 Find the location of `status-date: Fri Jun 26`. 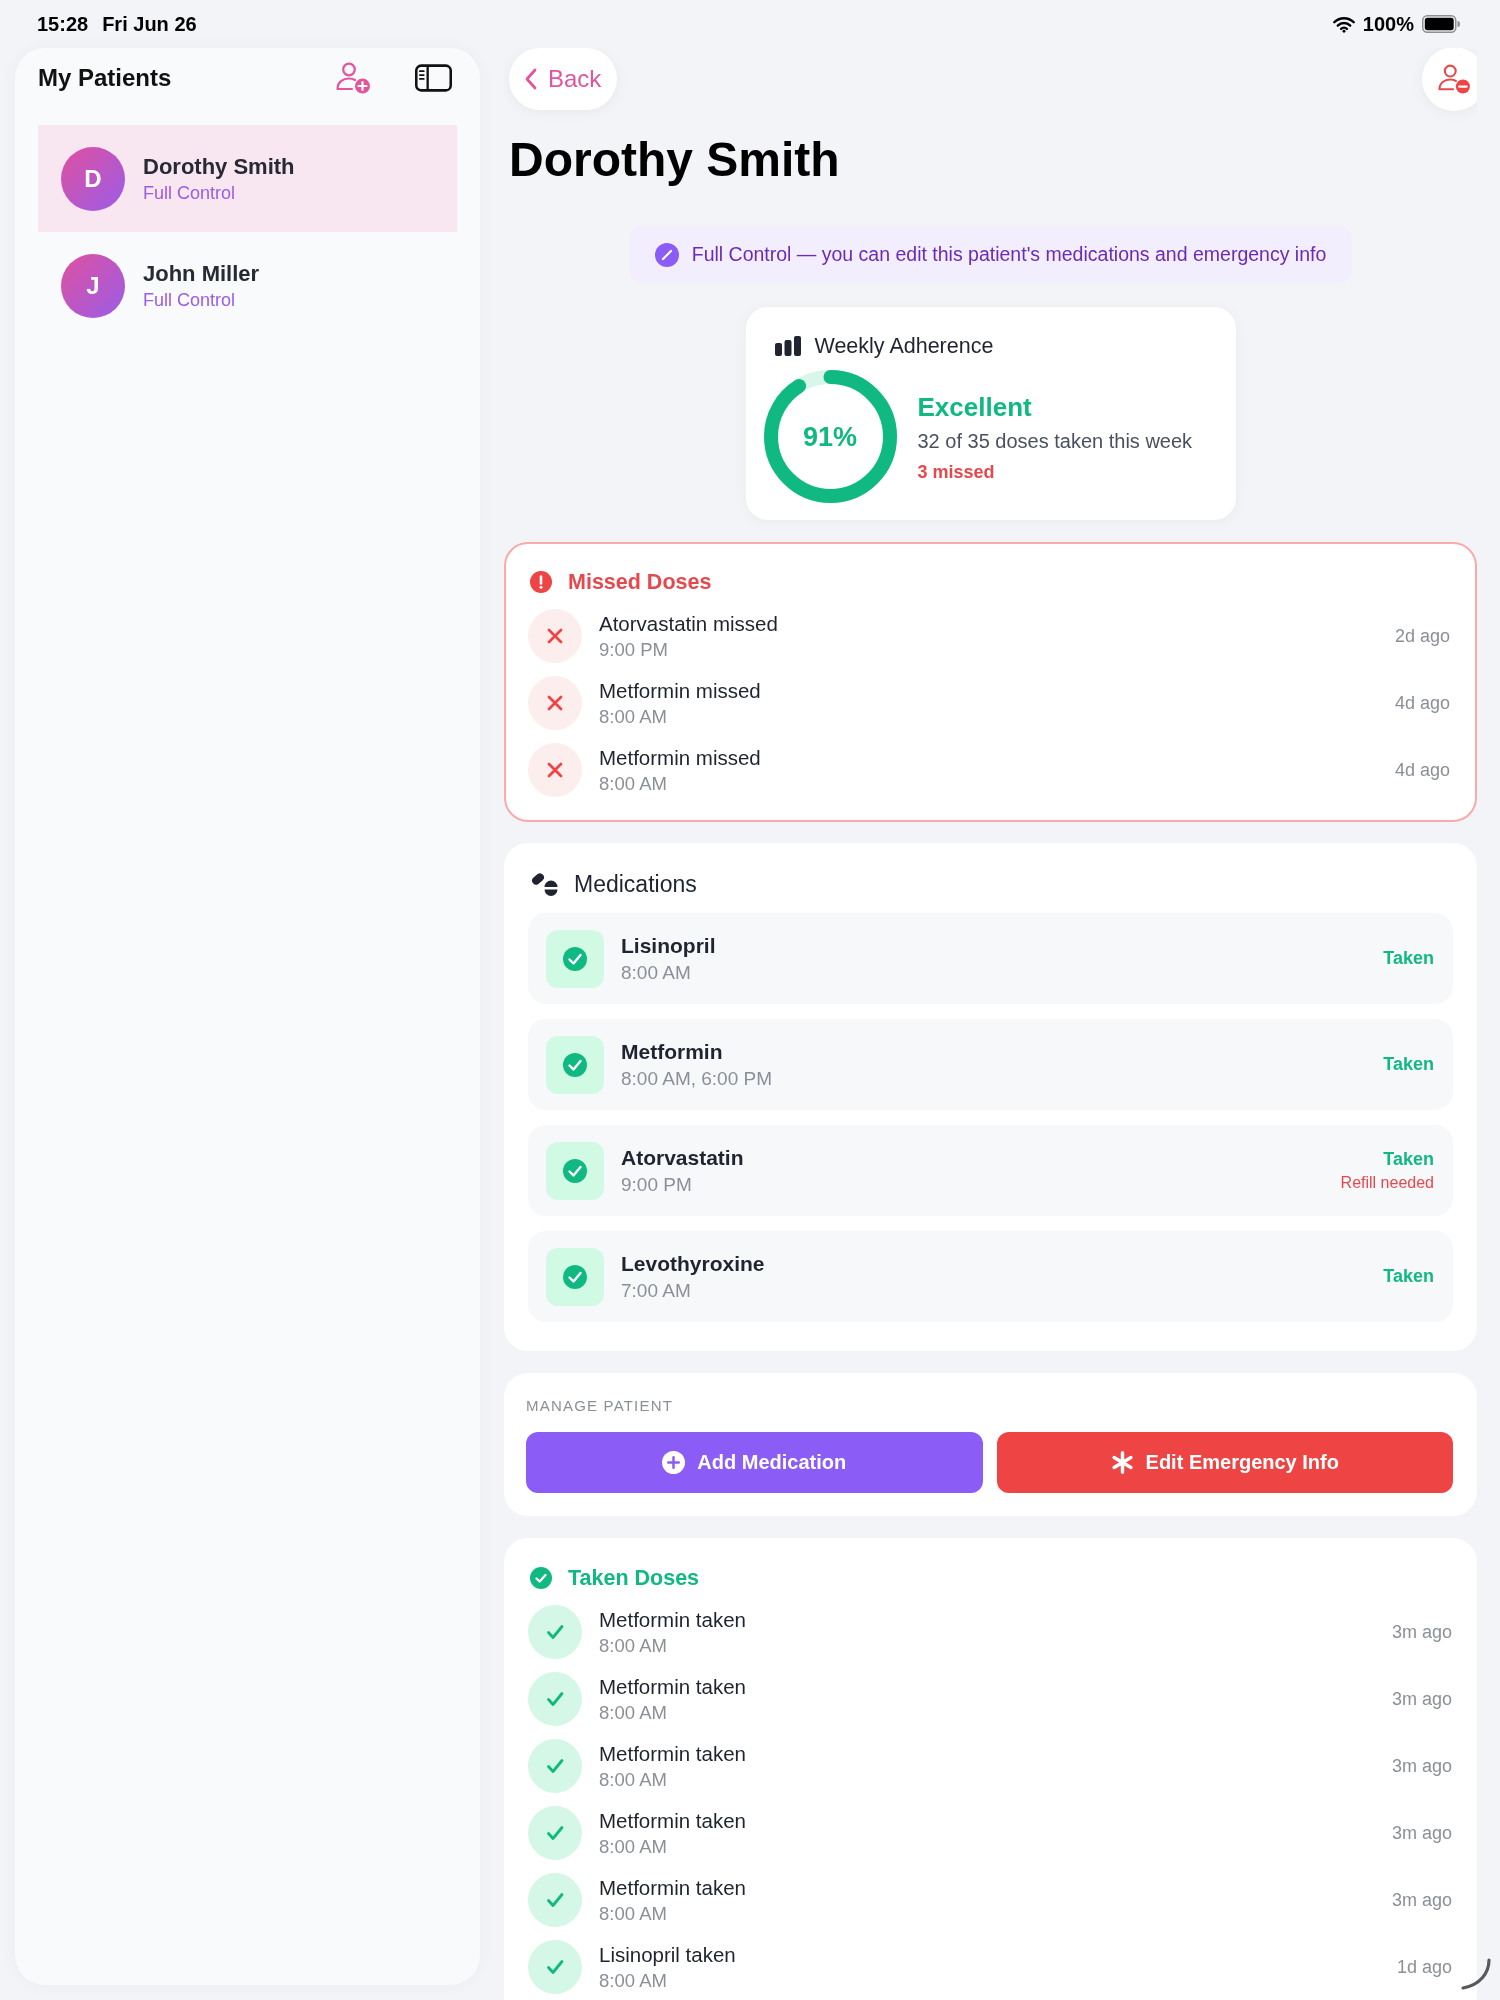

status-date: Fri Jun 26 is located at coordinates (149, 24).